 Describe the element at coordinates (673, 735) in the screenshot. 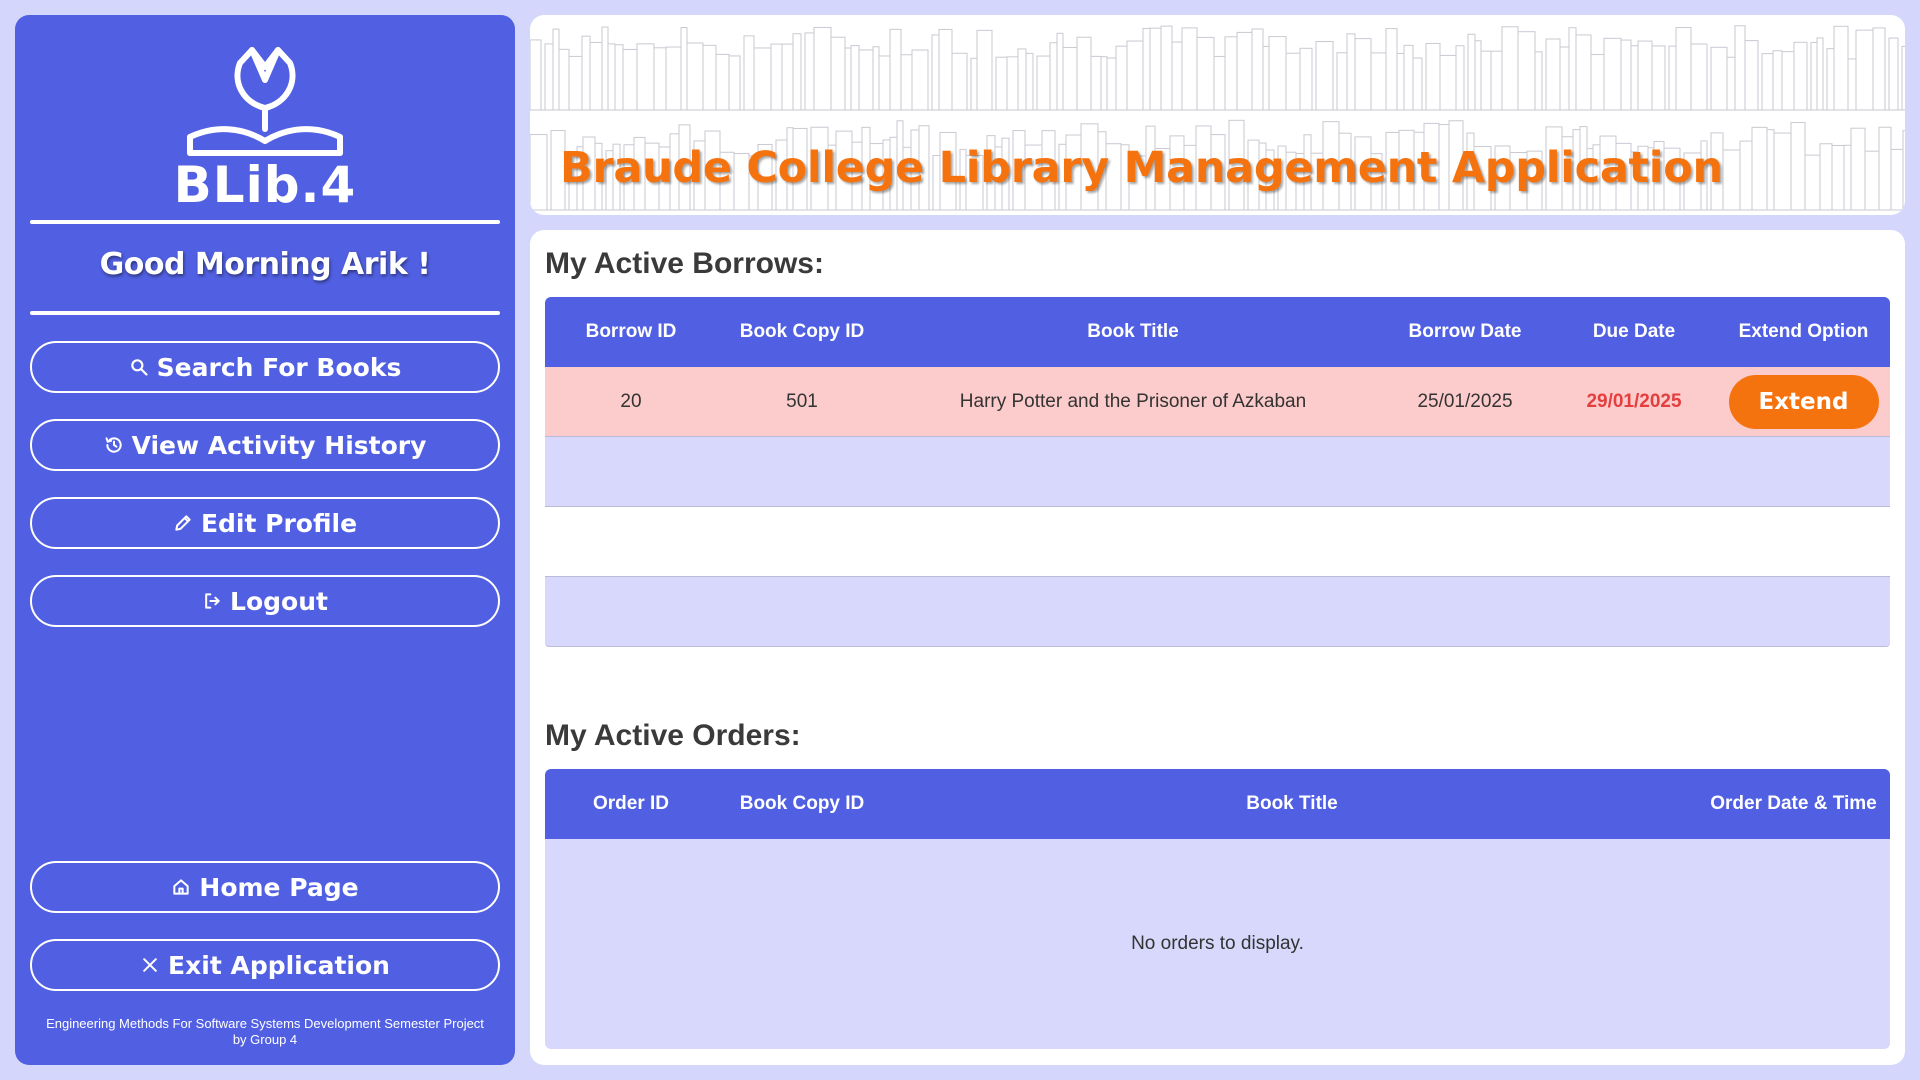

I see `active-orders-title: My Active Orders:` at that location.